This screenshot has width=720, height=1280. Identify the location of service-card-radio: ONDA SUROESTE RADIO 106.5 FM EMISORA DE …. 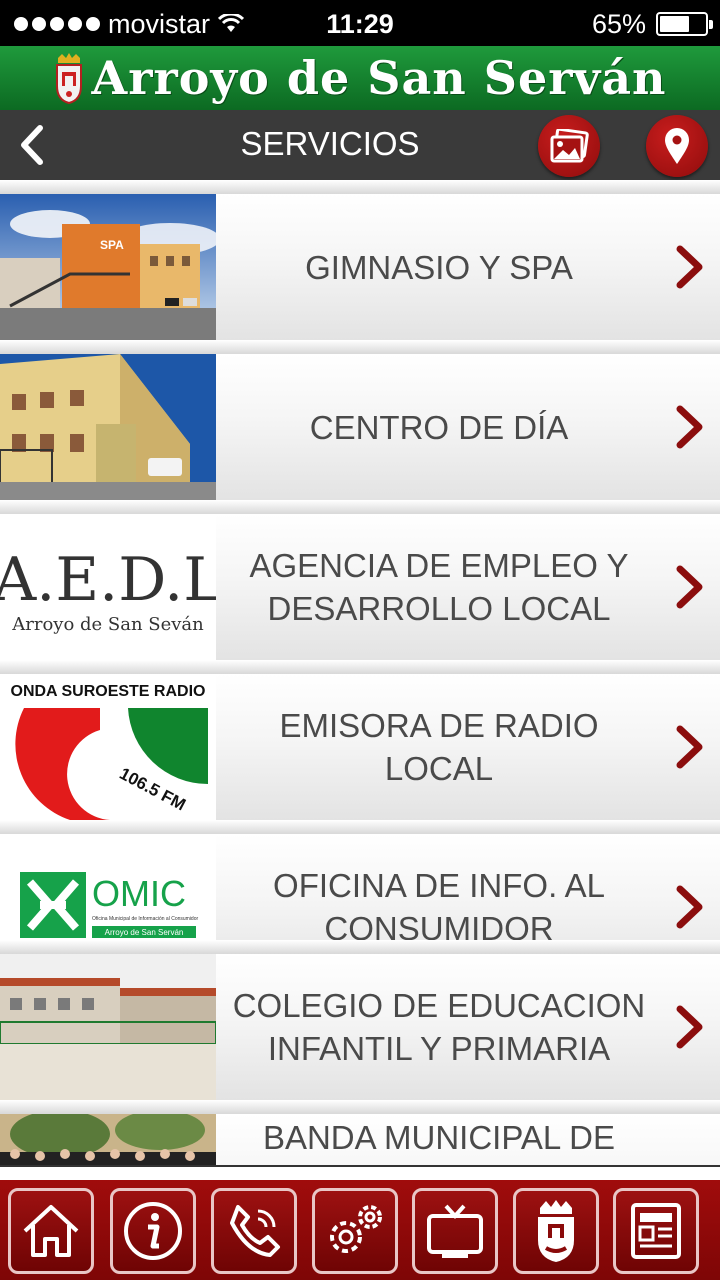
(360, 747).